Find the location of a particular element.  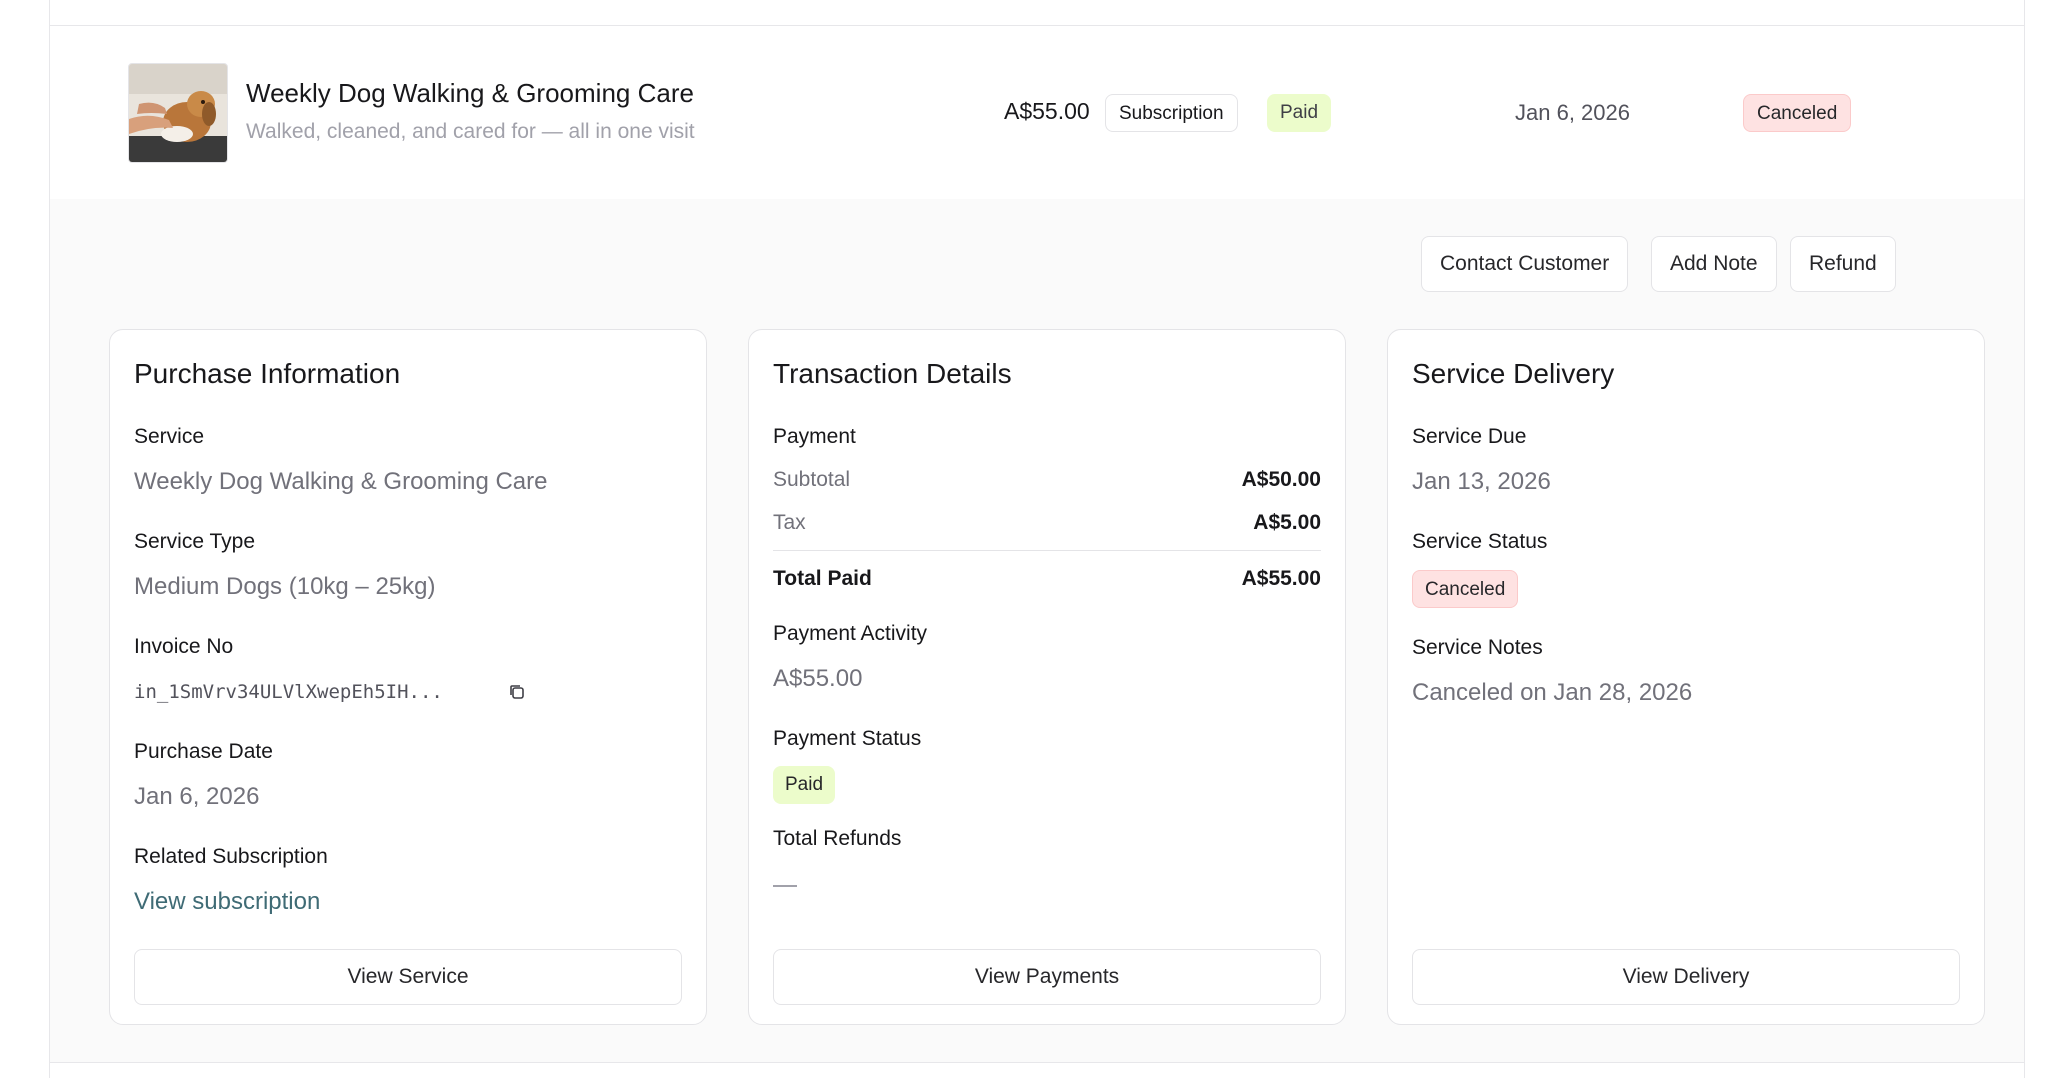

service-status-label: Service Status is located at coordinates (1480, 541).